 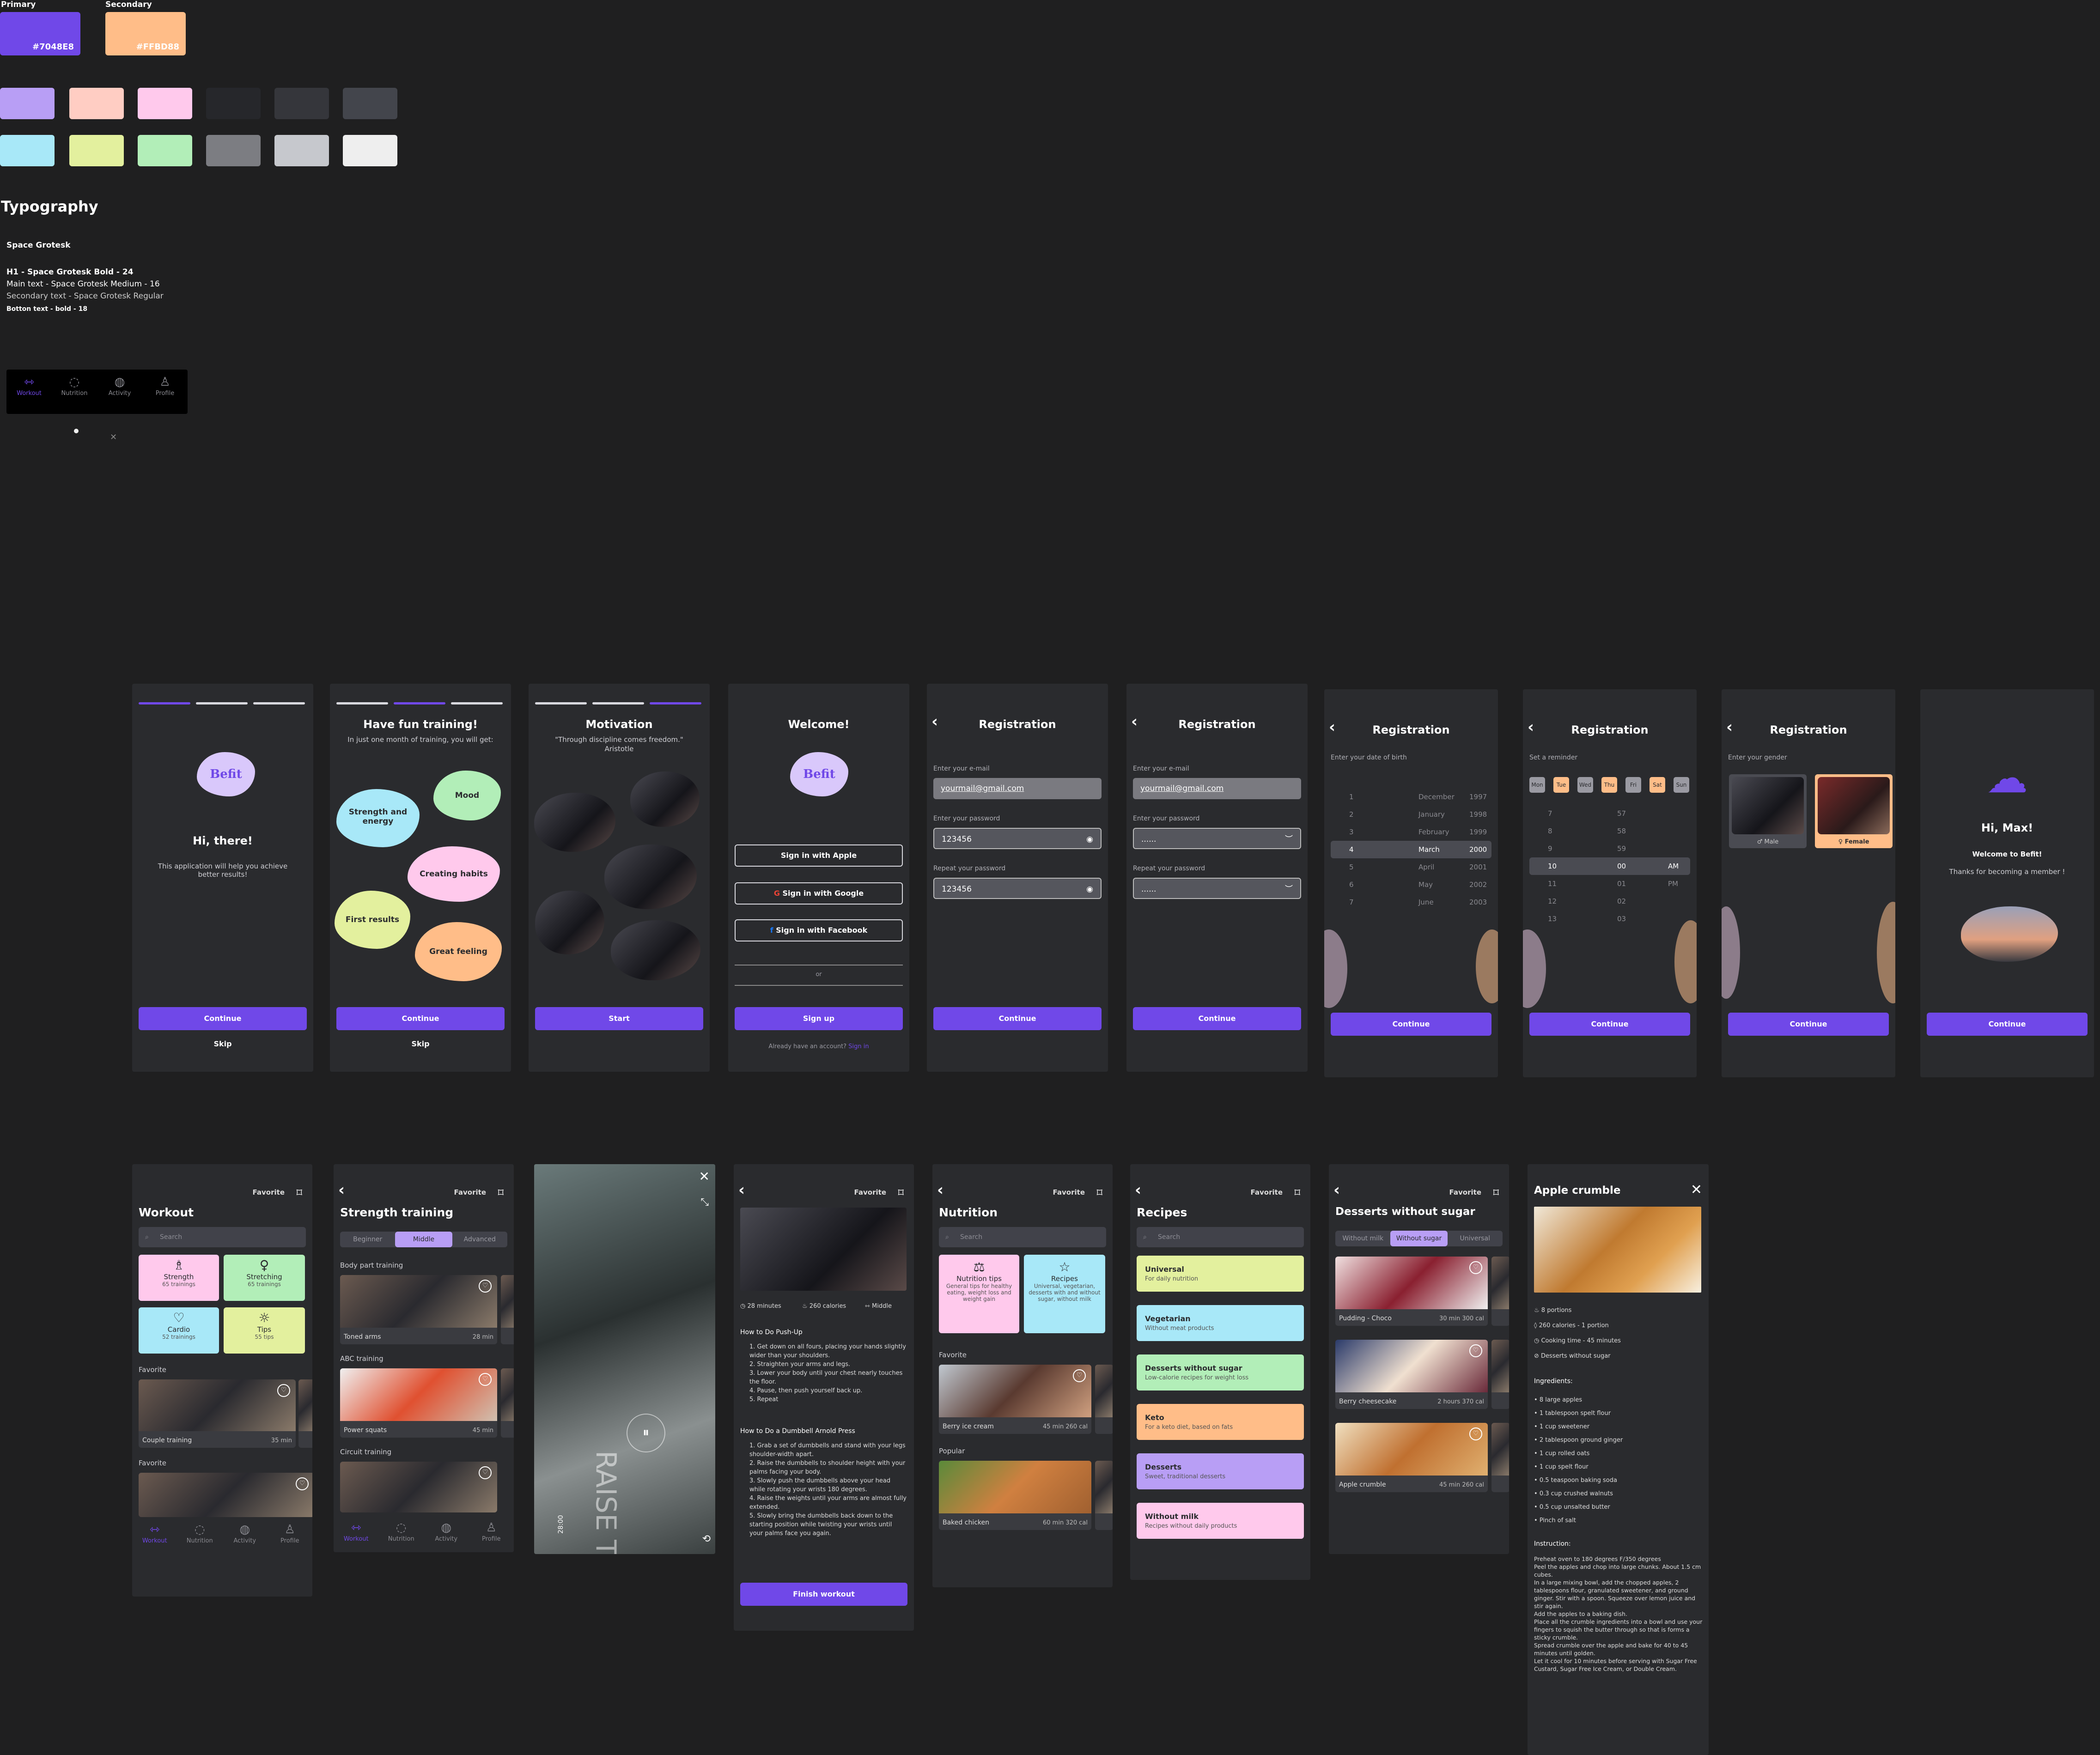 What do you see at coordinates (1609, 814) in the screenshot?
I see `picker-row: 7 57` at bounding box center [1609, 814].